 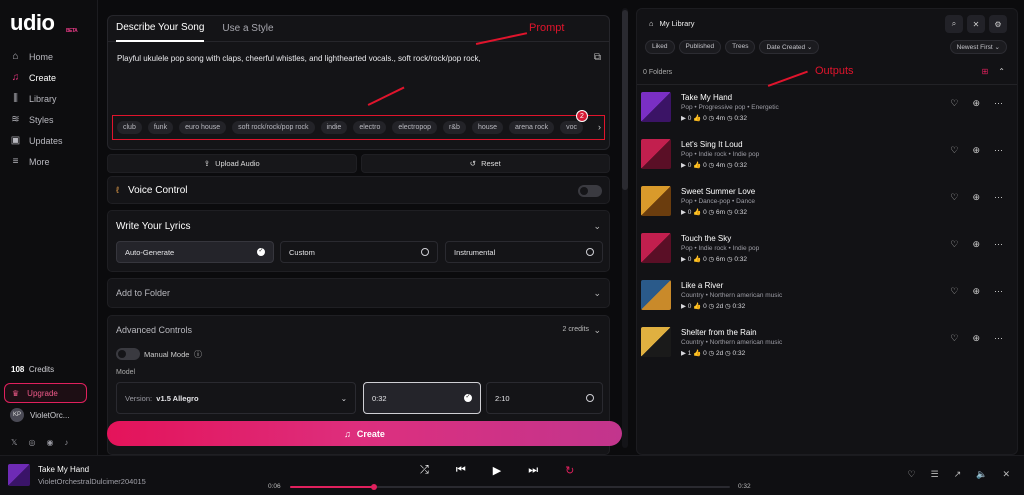 I want to click on tiktok-icon: ♪, so click(x=66, y=442).